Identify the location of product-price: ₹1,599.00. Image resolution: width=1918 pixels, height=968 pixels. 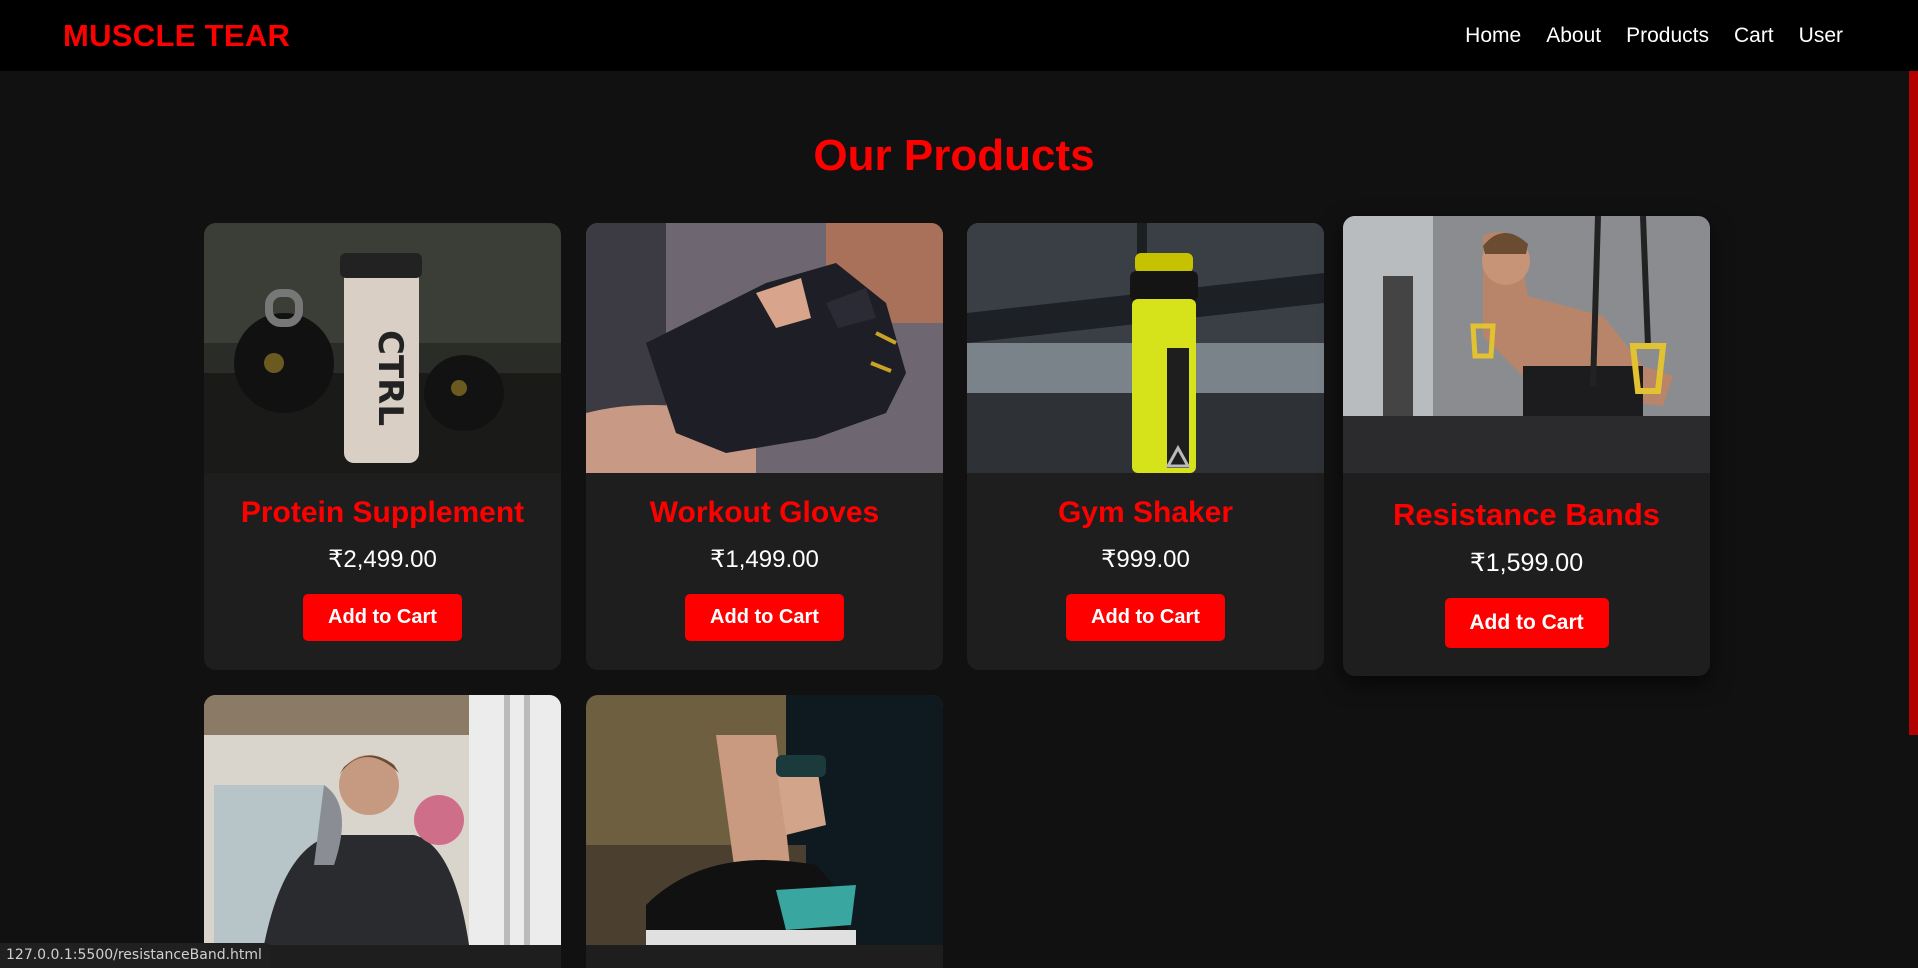
(1526, 563).